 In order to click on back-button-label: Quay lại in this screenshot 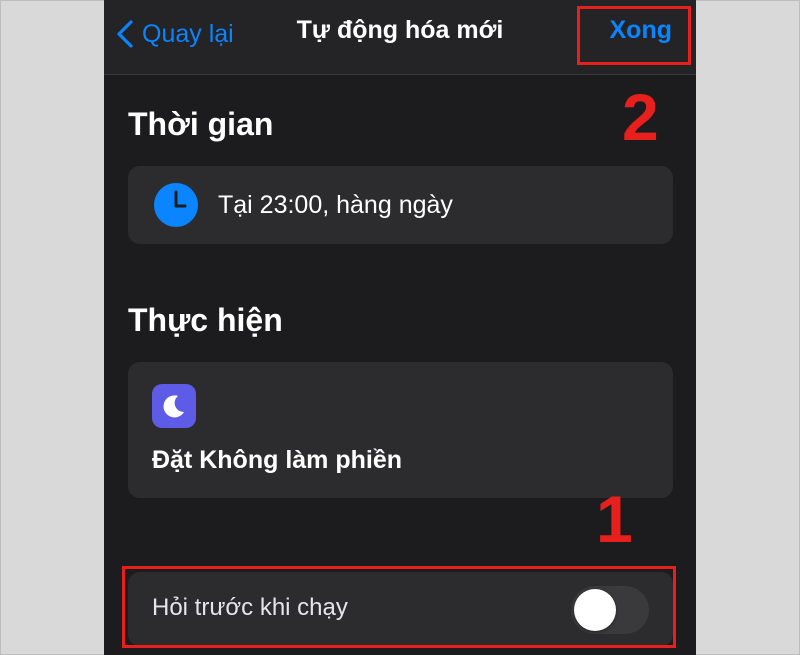, I will do `click(188, 33)`.